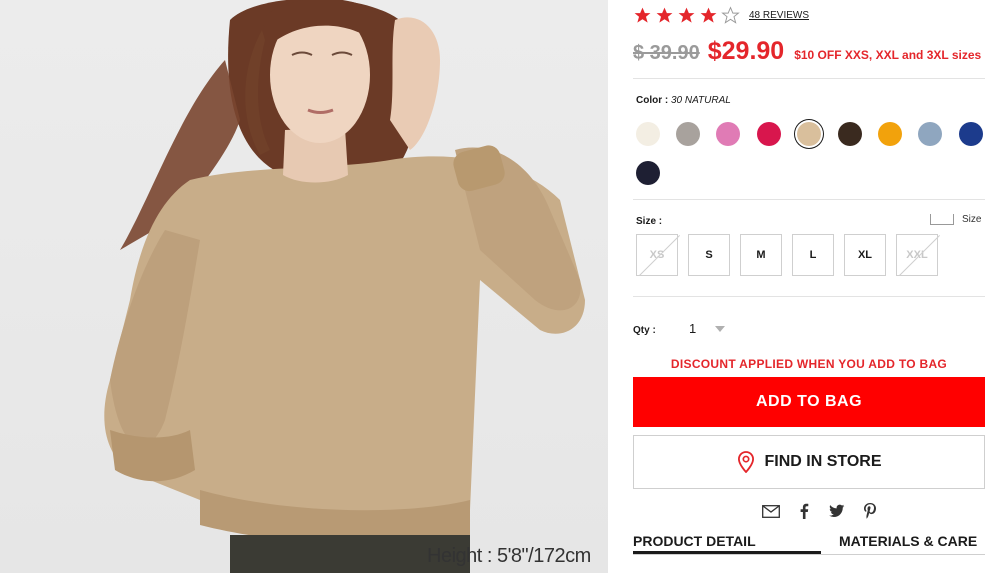 The width and height of the screenshot is (985, 573). What do you see at coordinates (728, 134) in the screenshot?
I see `swatch-pink` at bounding box center [728, 134].